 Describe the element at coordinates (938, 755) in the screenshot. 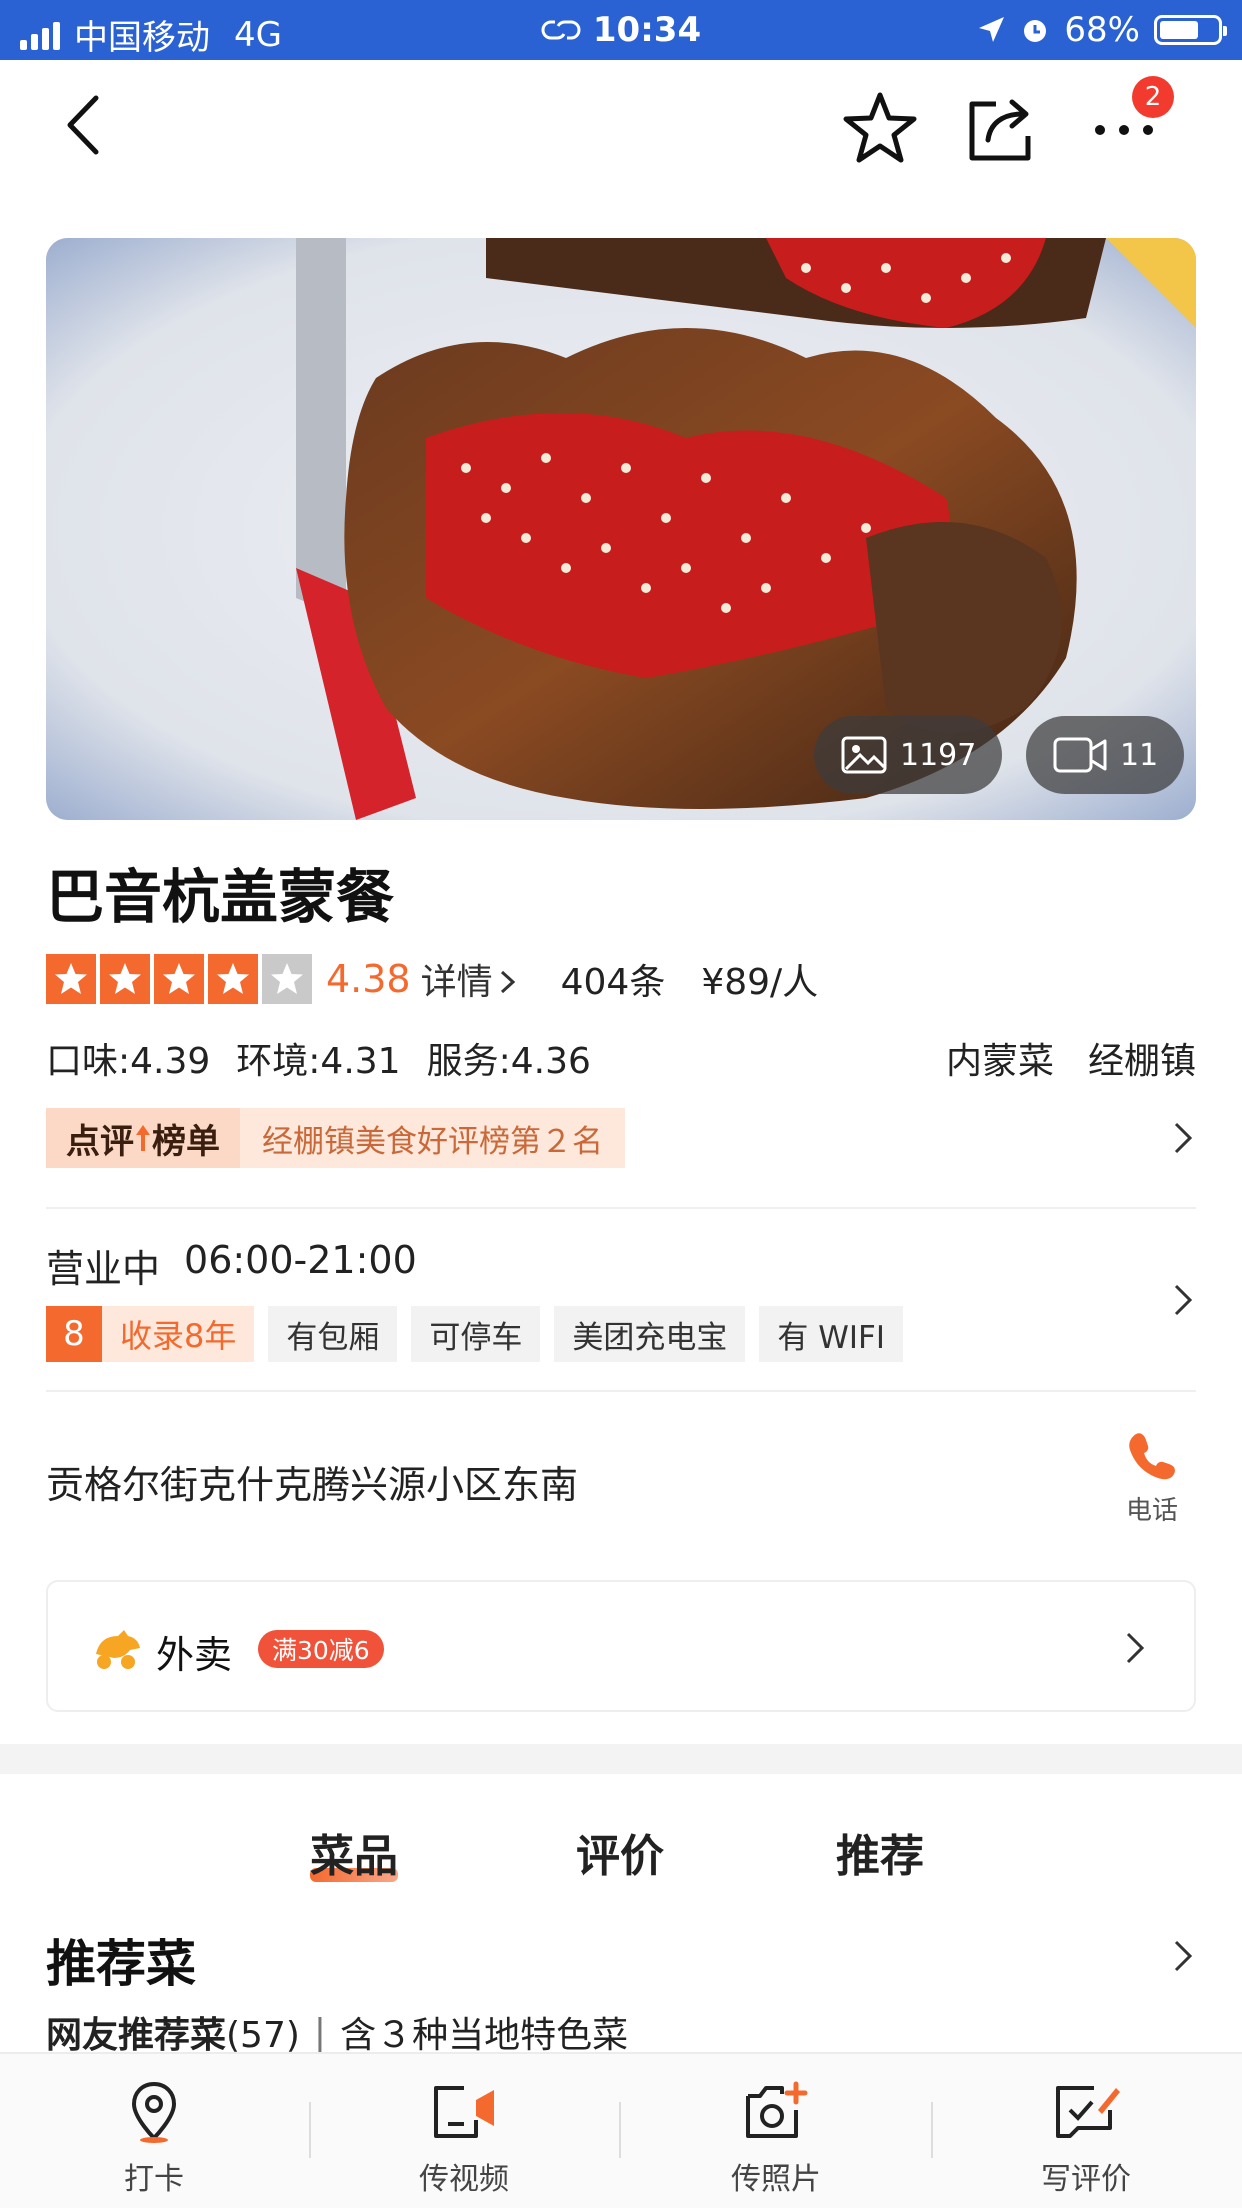

I see `photo-count: 1197` at that location.